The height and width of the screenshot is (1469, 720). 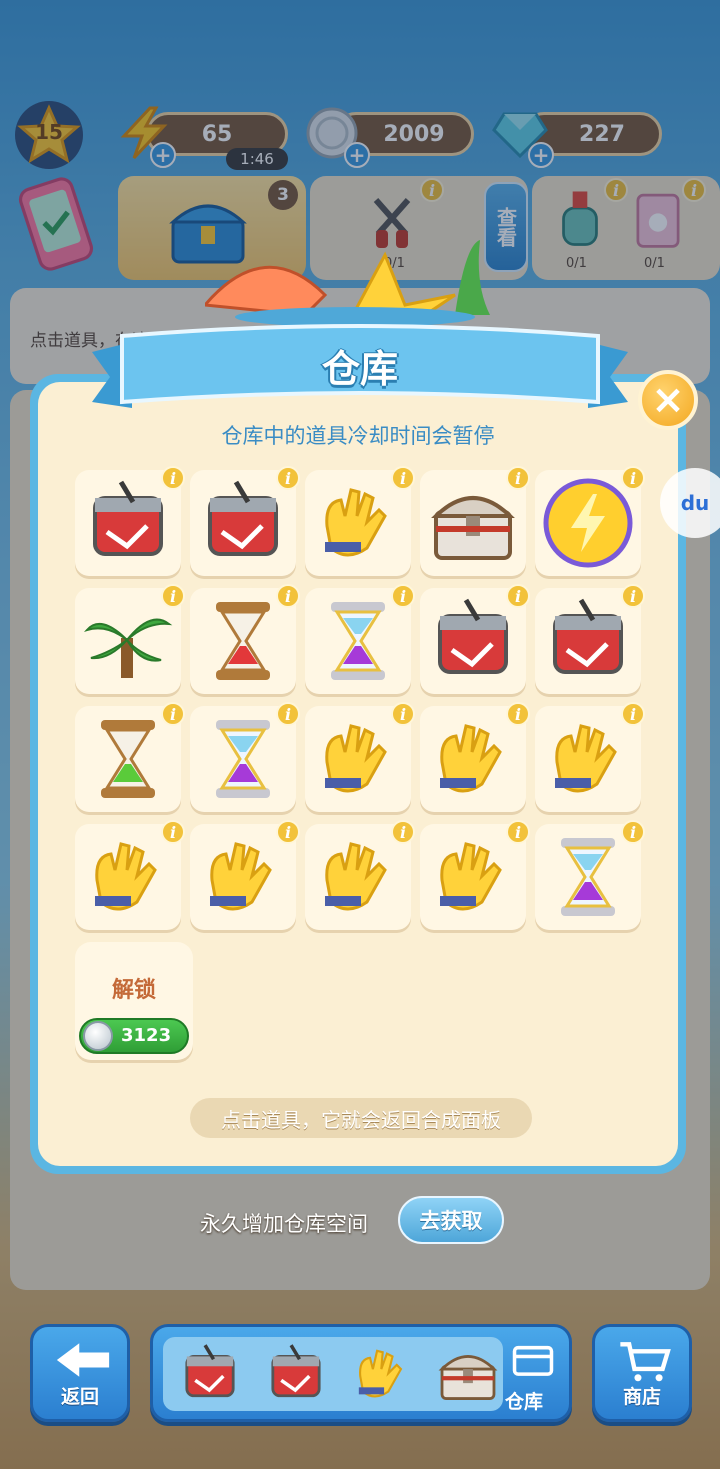 What do you see at coordinates (533, 1360) in the screenshot?
I see `storage-box-icon` at bounding box center [533, 1360].